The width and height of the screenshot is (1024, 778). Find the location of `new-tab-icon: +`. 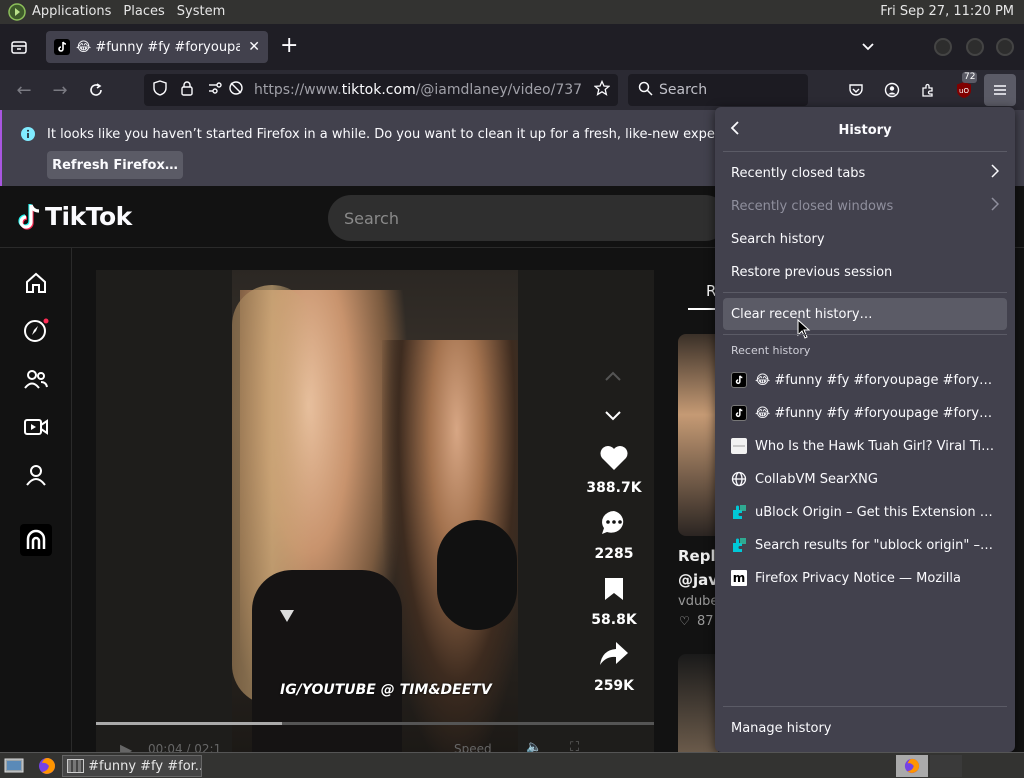

new-tab-icon: + is located at coordinates (289, 46).